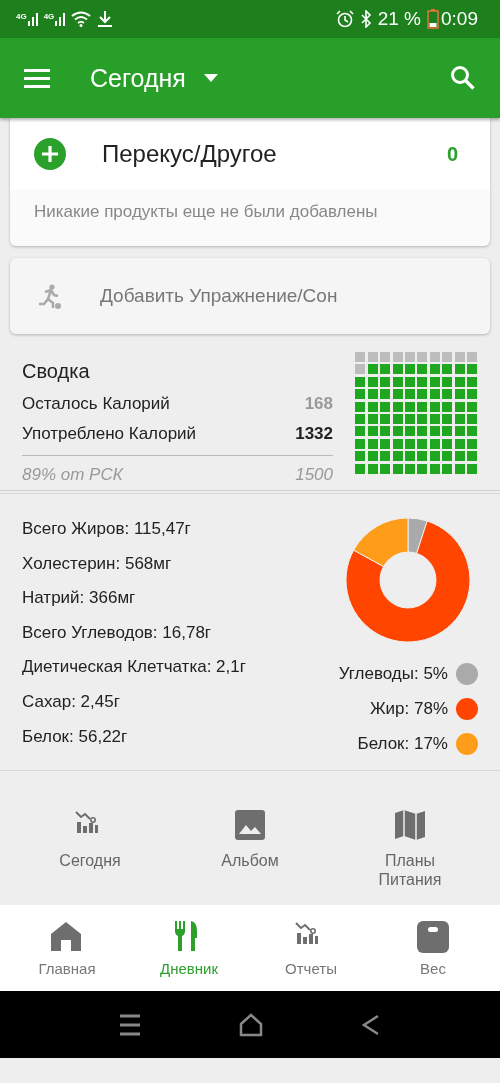 This screenshot has width=500, height=1083. I want to click on shortcut-button: Планы Питания, so click(410, 838).